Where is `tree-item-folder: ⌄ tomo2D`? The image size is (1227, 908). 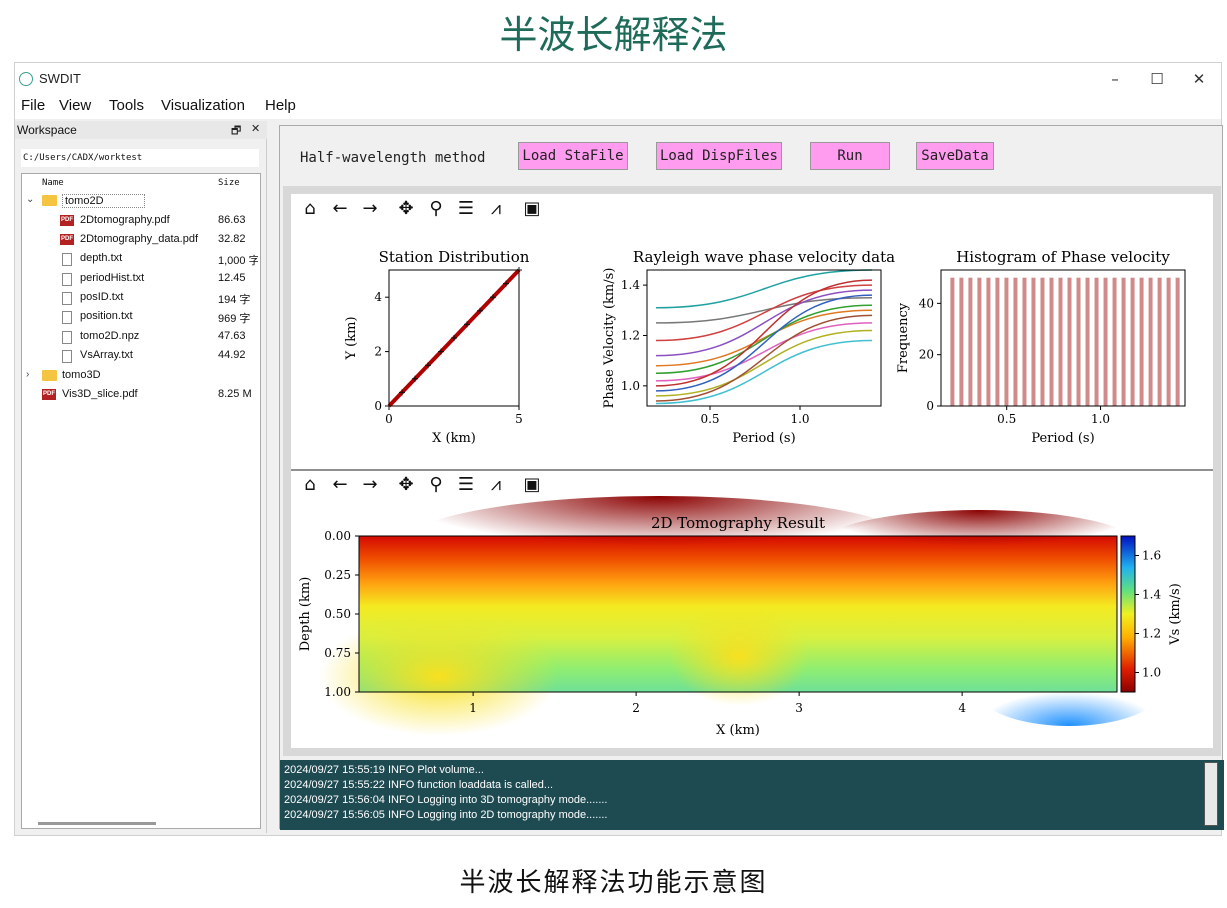
tree-item-folder: ⌄ tomo2D is located at coordinates (141, 201).